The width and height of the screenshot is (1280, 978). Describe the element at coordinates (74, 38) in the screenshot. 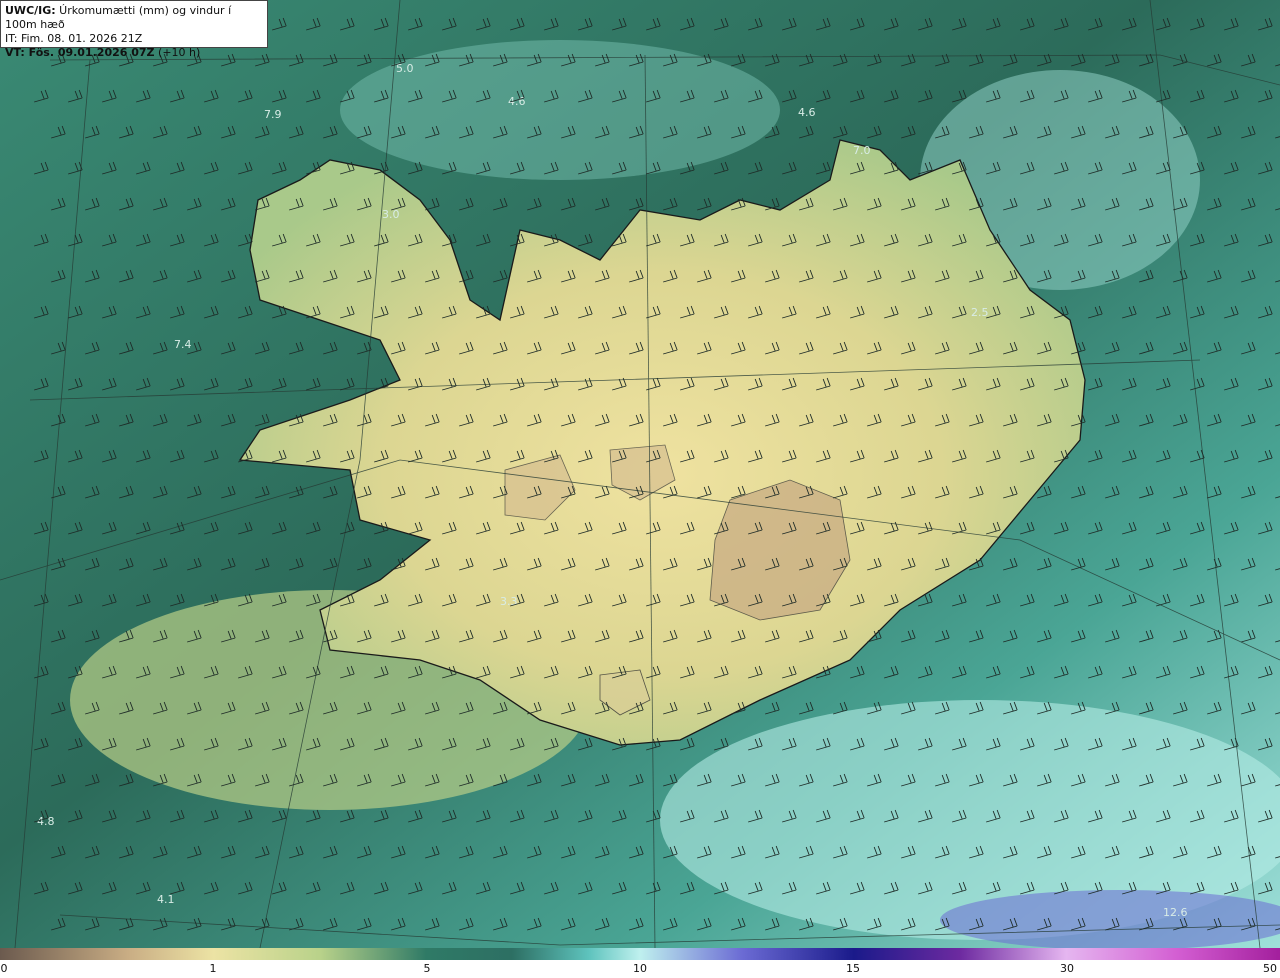

I see `init-time: IT: Fim. 08. 01. 2026 21Z` at that location.